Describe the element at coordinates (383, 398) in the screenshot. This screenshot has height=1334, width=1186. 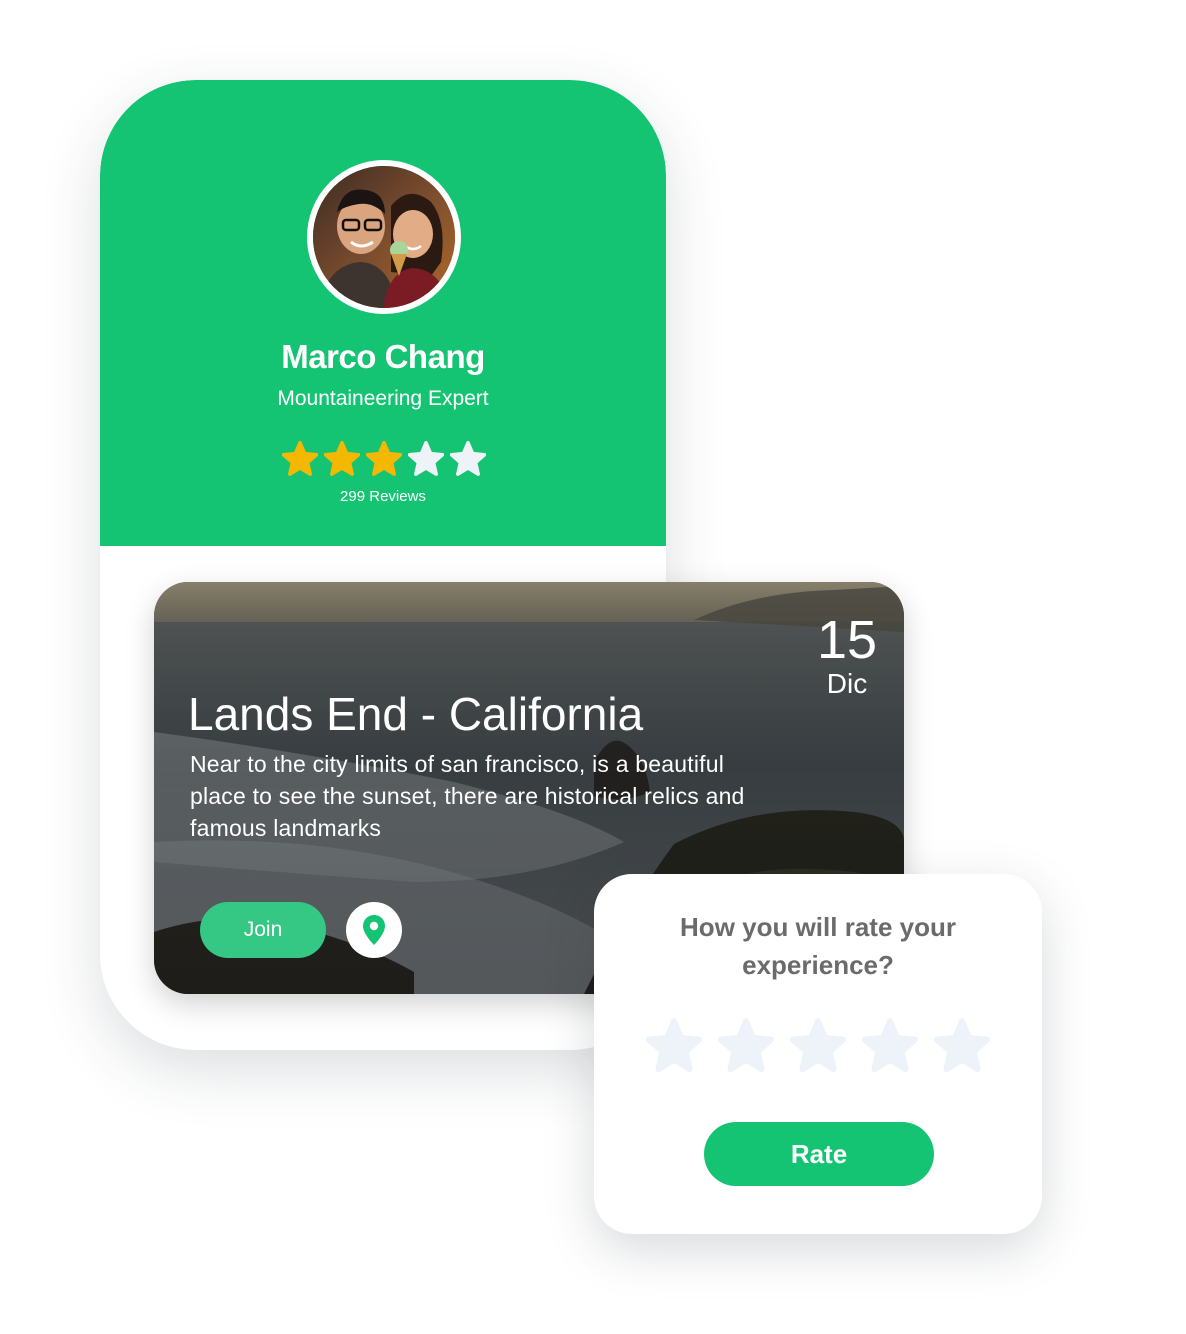
I see `profile-role: Mountaineering Expert` at that location.